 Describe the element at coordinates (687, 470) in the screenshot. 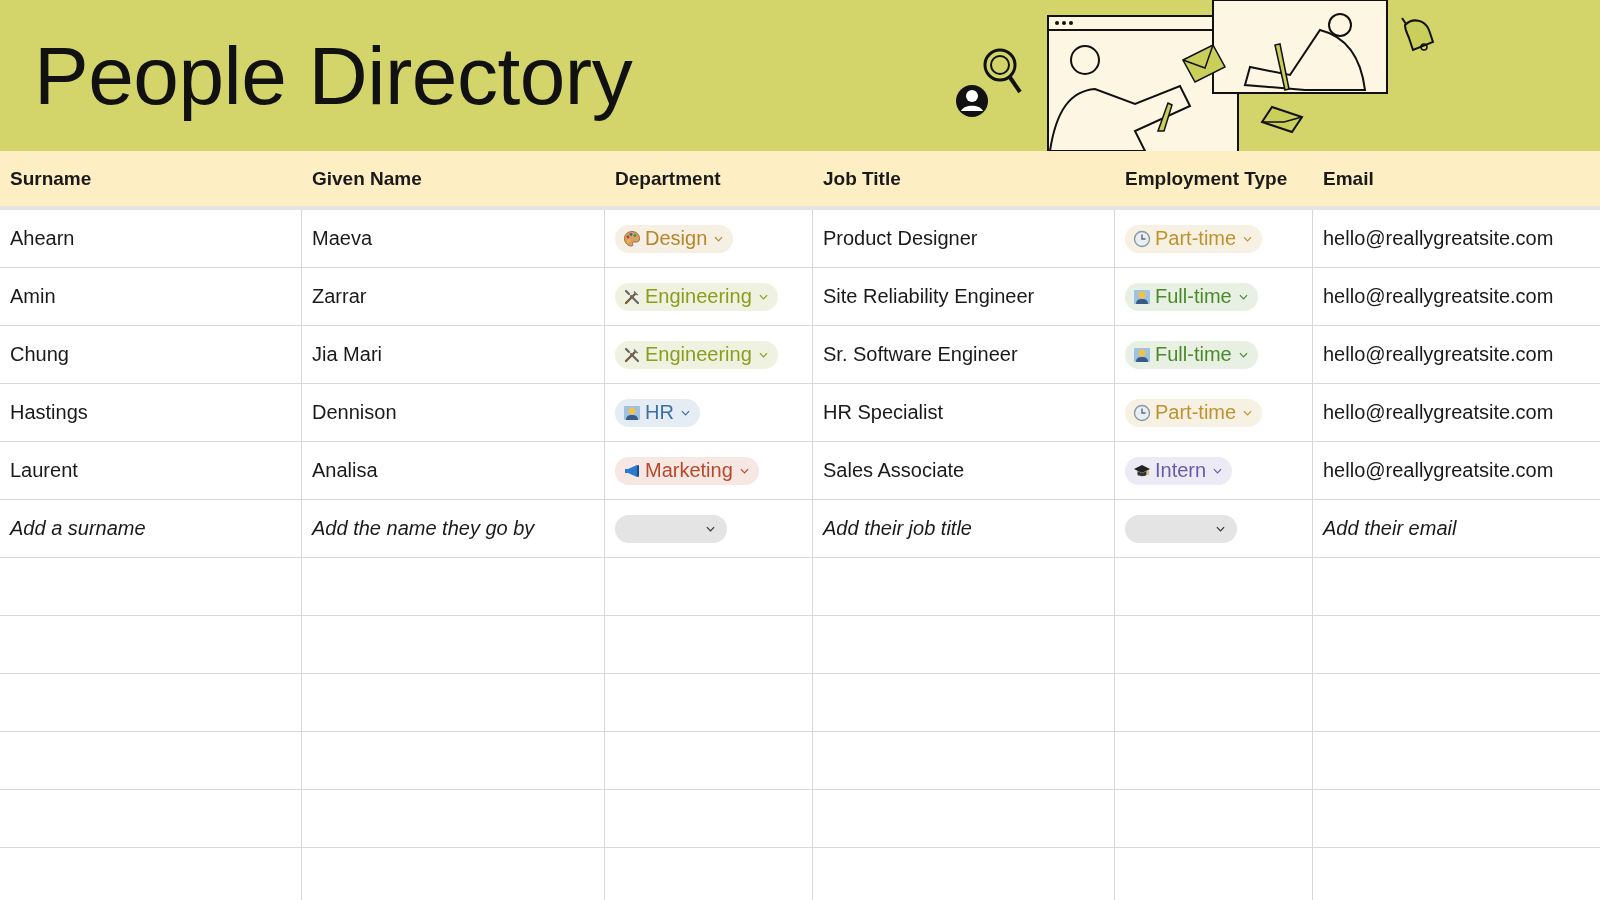

I see `tag-dropdown: Marketing` at that location.